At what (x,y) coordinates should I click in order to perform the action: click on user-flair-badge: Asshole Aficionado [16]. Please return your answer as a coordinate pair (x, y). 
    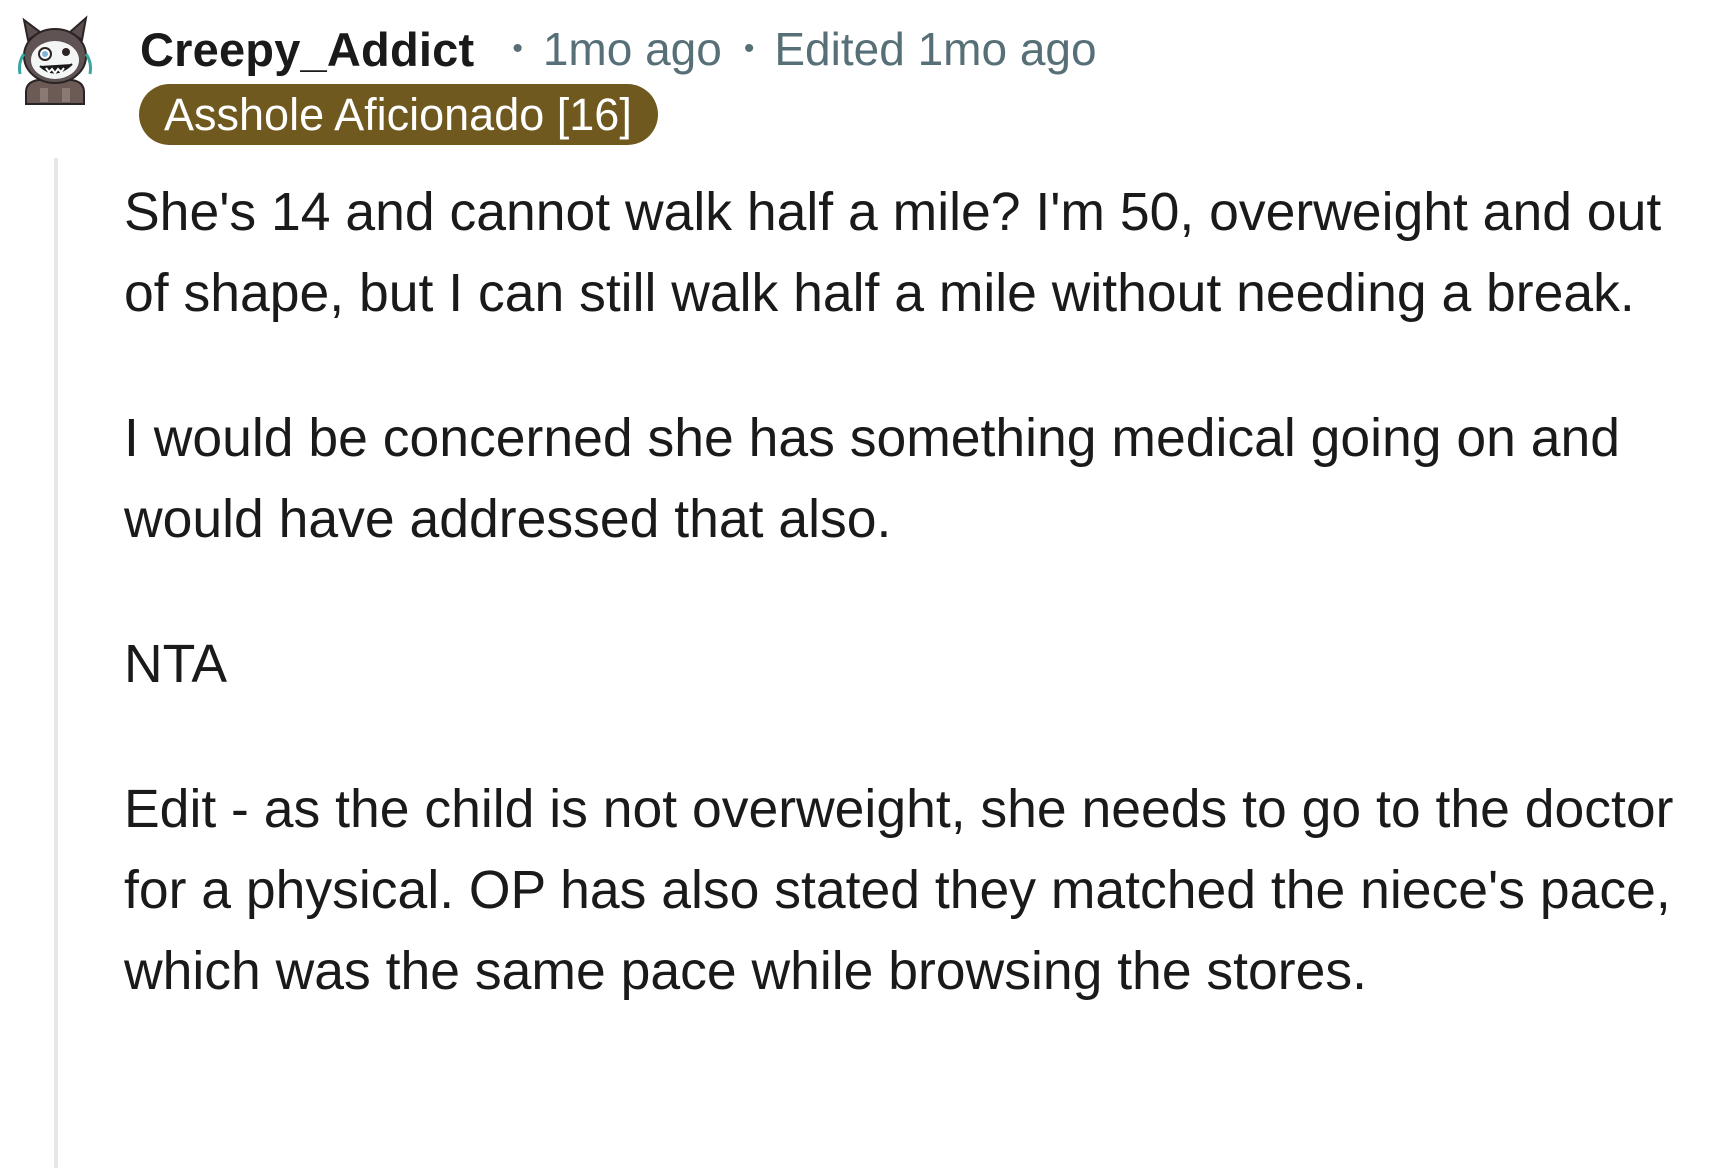
    Looking at the image, I should click on (398, 114).